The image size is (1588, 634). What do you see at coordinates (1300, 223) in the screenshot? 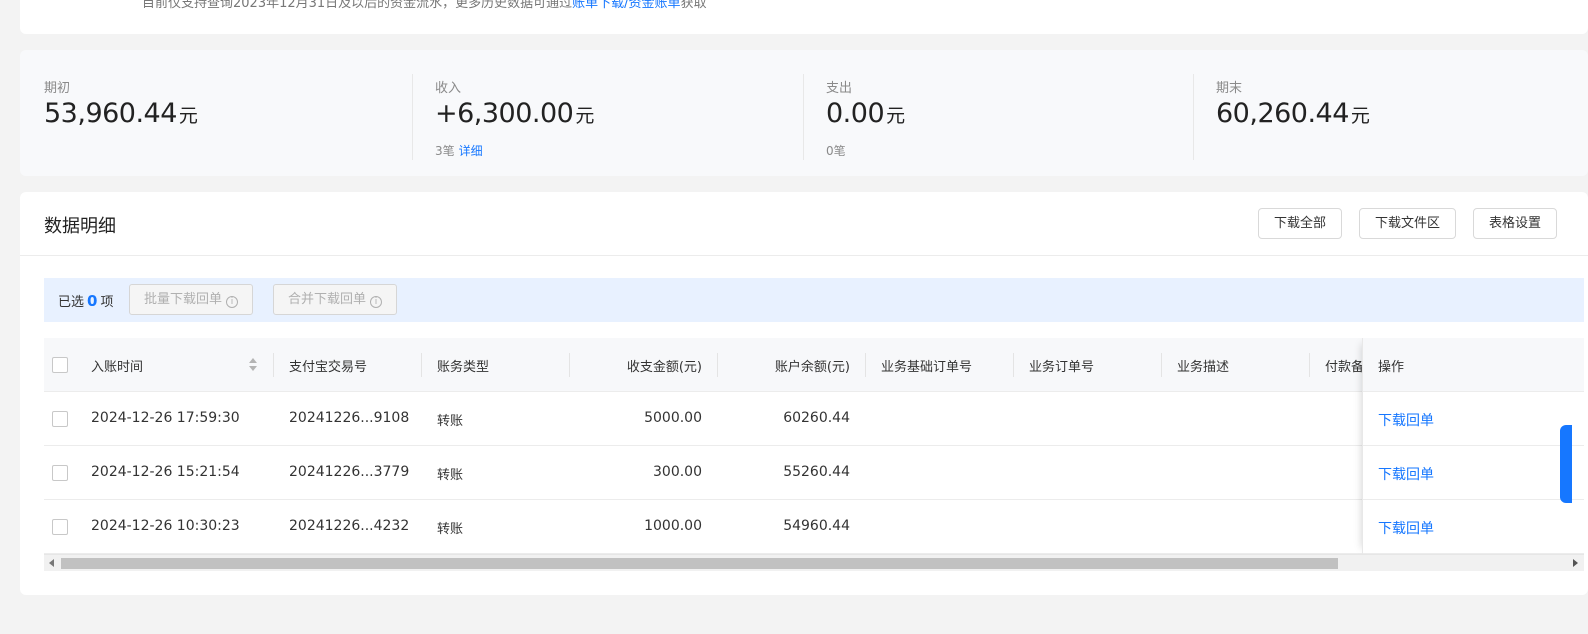
I see `download-all-button: 下载全部` at bounding box center [1300, 223].